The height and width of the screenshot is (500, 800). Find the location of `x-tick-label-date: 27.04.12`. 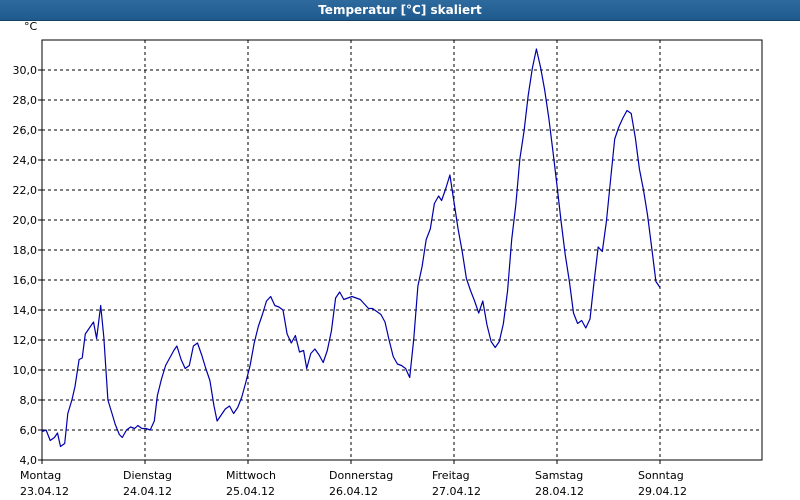

x-tick-label-date: 27.04.12 is located at coordinates (456, 491).